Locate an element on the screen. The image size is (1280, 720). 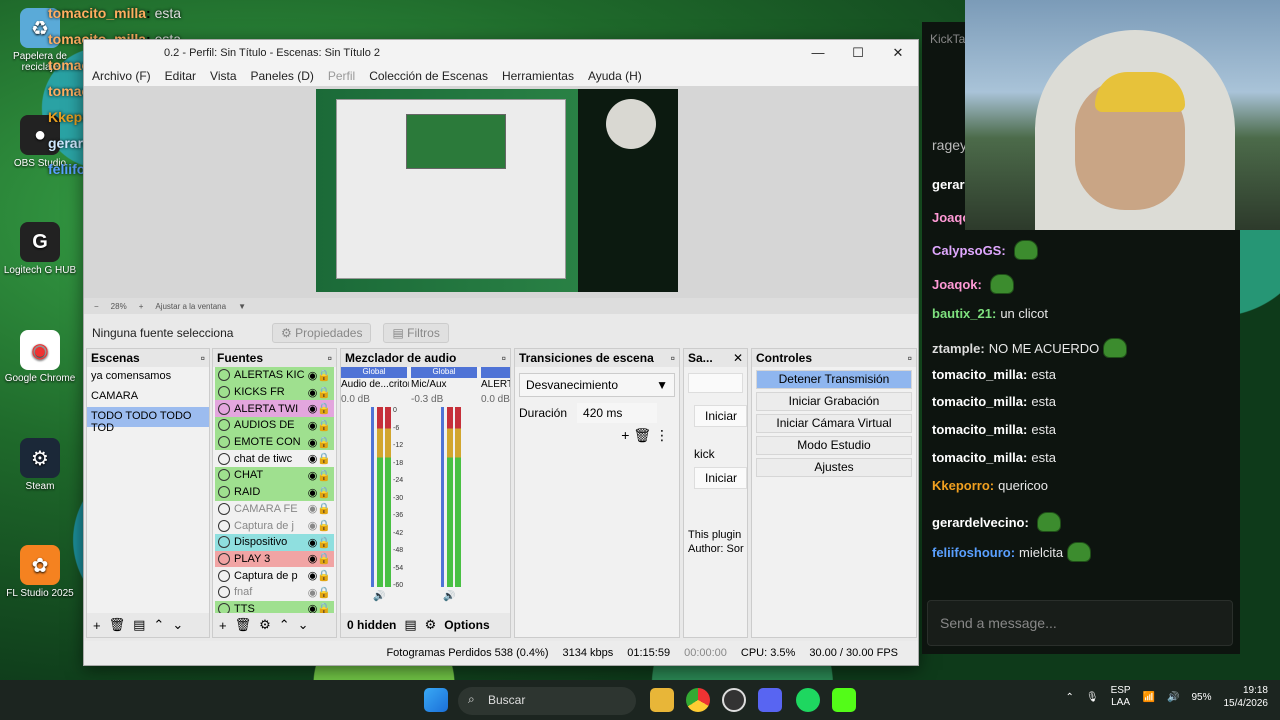
kick-icon is located at coordinates (844, 700).